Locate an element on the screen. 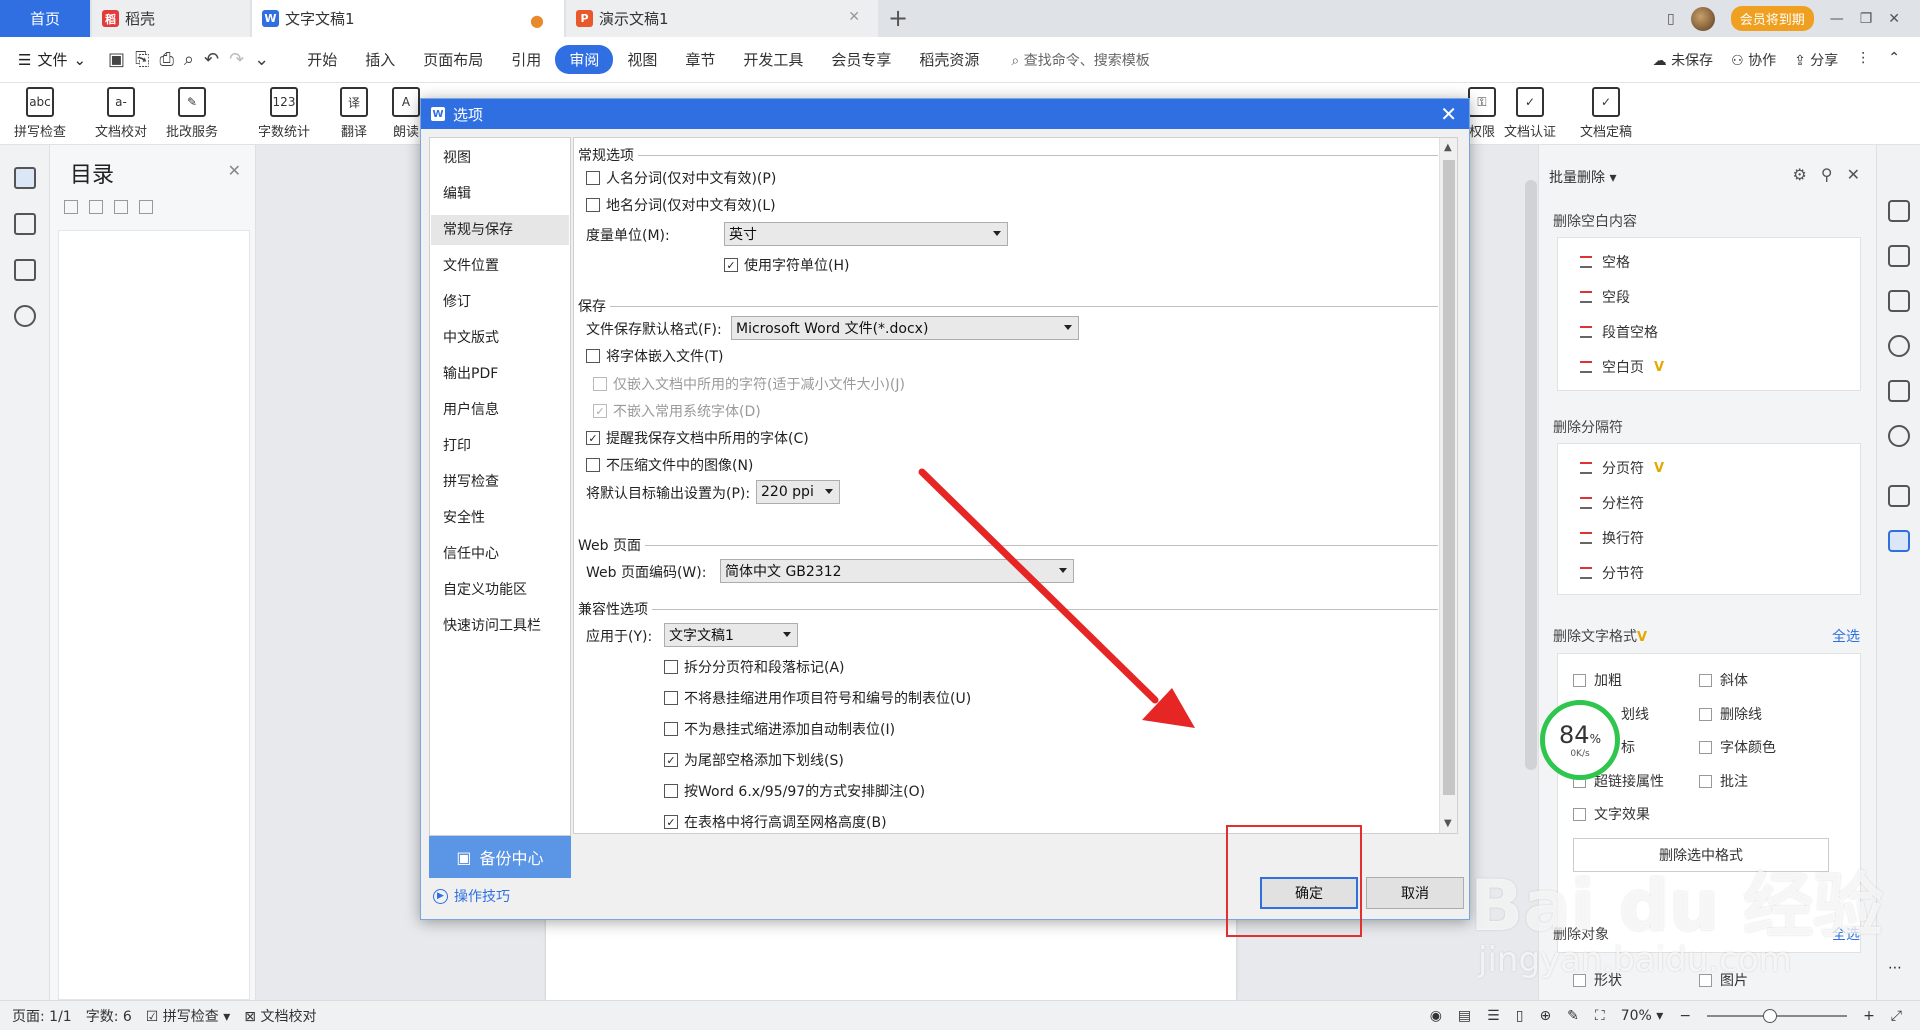 This screenshot has width=1920, height=1030. finalize-button: ✓ 文档定稿 is located at coordinates (1606, 113).